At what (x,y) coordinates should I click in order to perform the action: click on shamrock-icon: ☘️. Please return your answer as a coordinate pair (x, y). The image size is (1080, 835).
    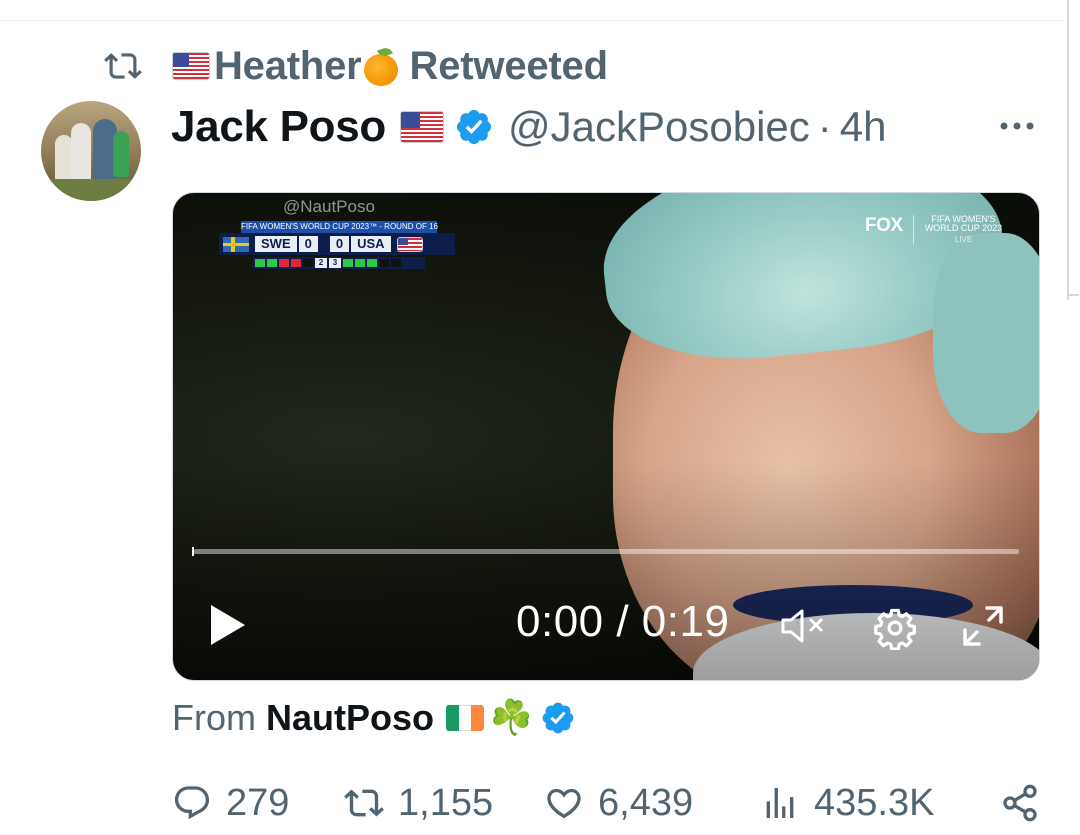
    Looking at the image, I should click on (511, 718).